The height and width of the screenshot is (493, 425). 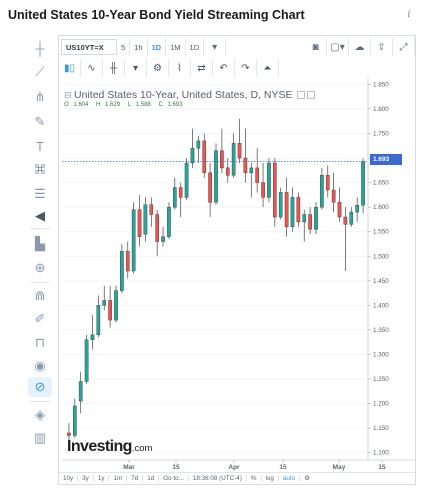 What do you see at coordinates (86, 478) in the screenshot?
I see `range-3y: 3y` at bounding box center [86, 478].